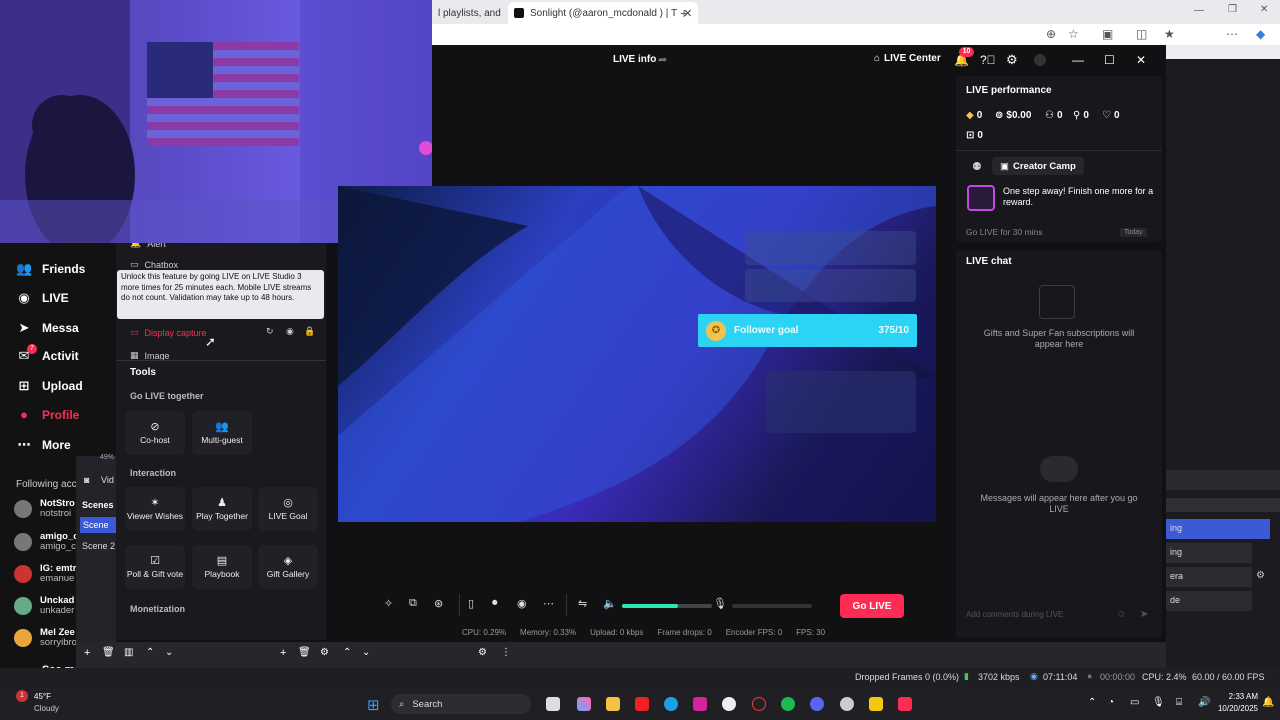  I want to click on wifi-icon: ◔, so click(1111, 702).